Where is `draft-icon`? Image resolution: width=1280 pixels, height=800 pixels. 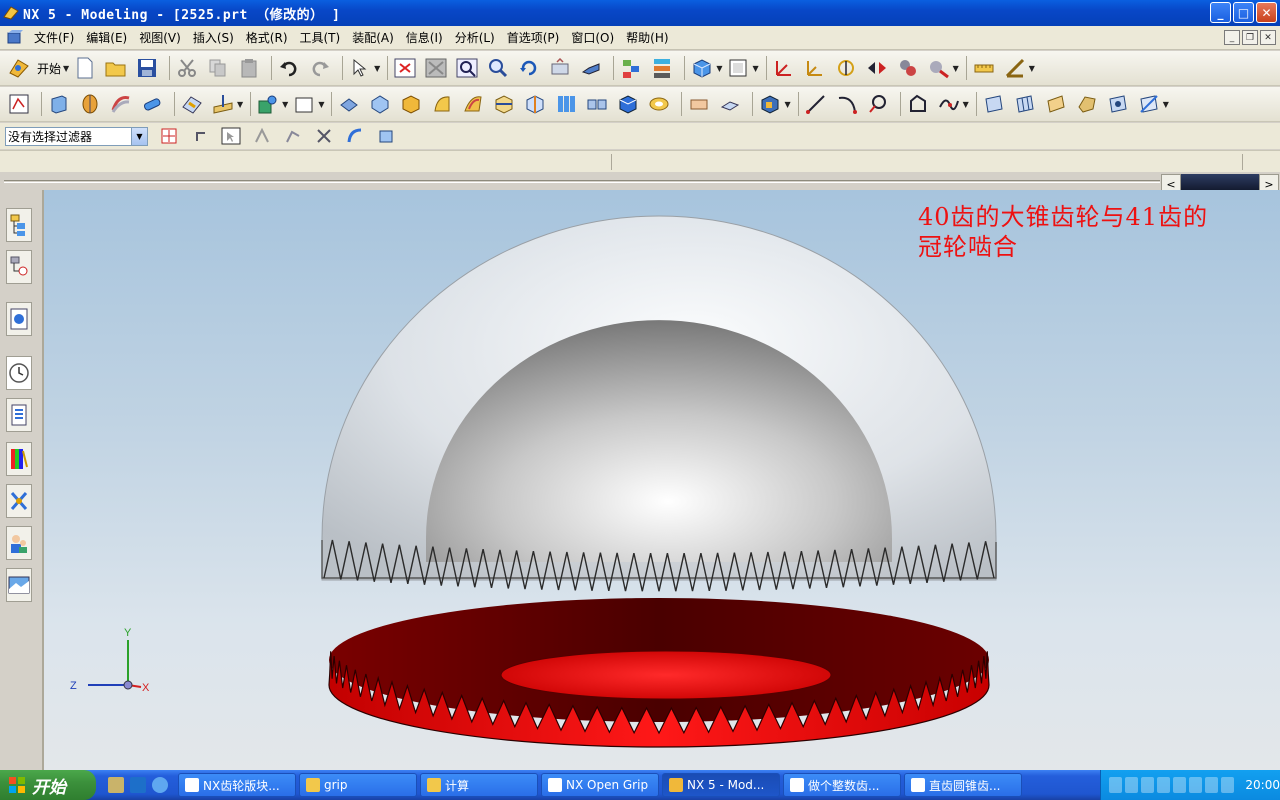
draft-icon is located at coordinates (442, 104).